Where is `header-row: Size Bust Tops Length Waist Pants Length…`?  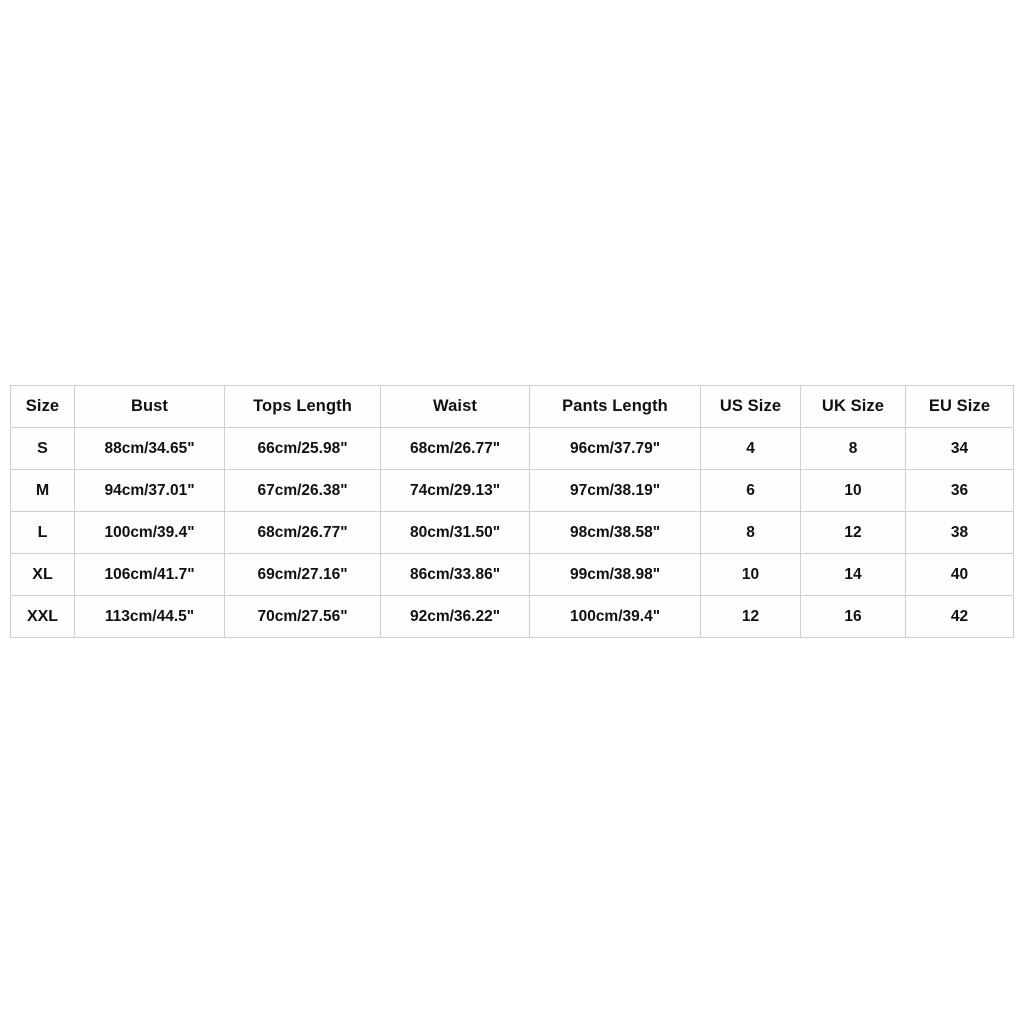 header-row: Size Bust Tops Length Waist Pants Length… is located at coordinates (512, 406).